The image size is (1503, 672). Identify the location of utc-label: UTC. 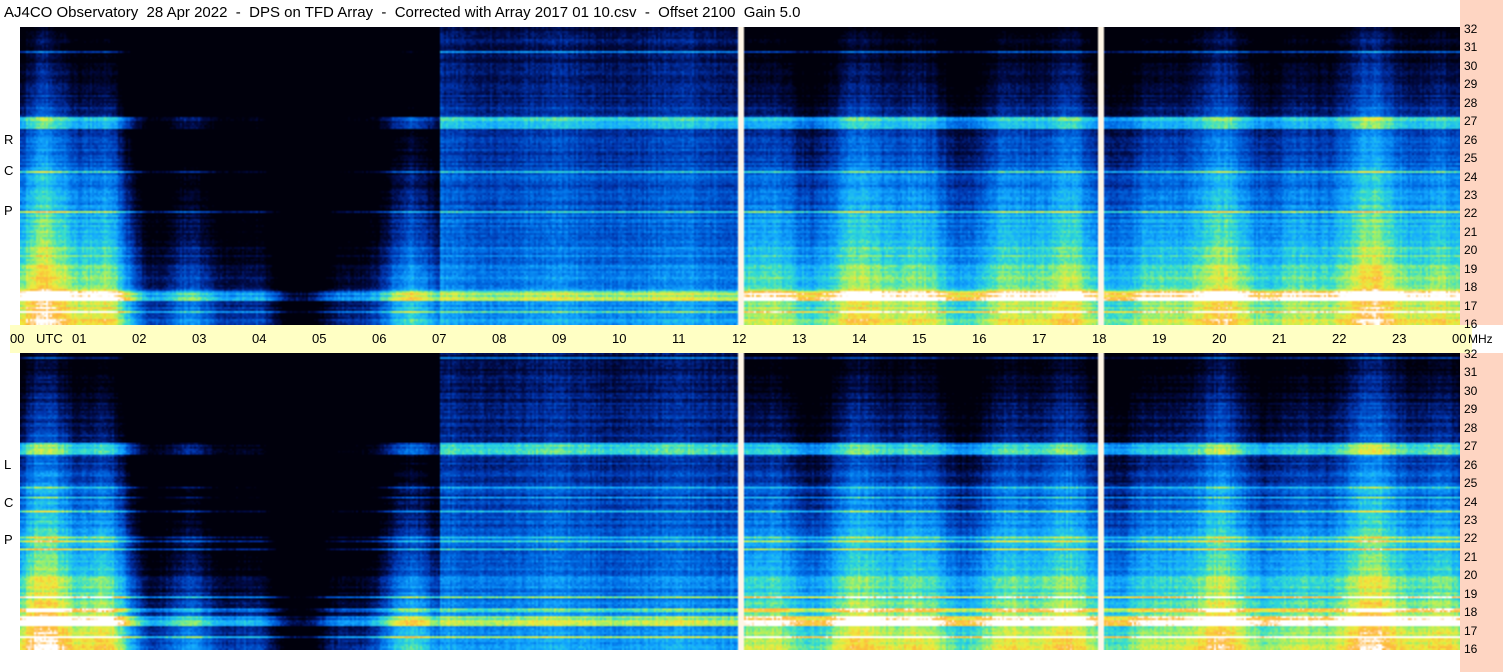
(49, 338).